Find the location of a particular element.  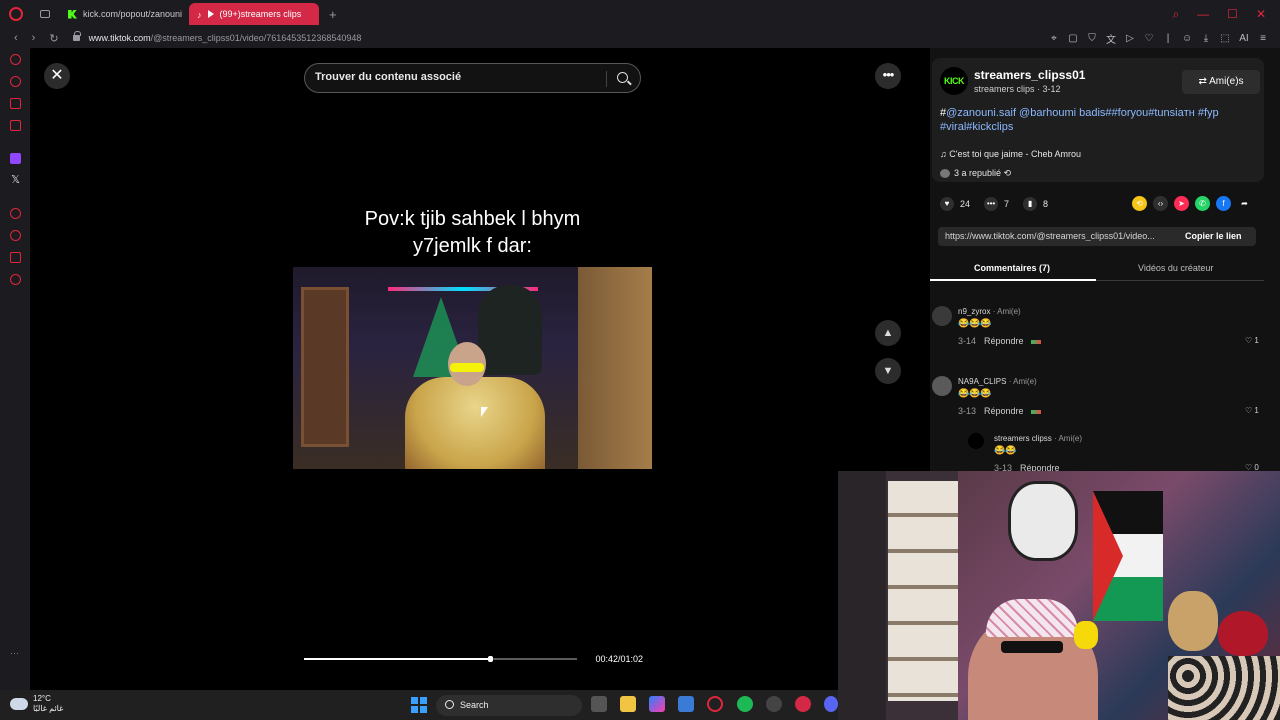

palestine-flag-scene is located at coordinates (1128, 556).